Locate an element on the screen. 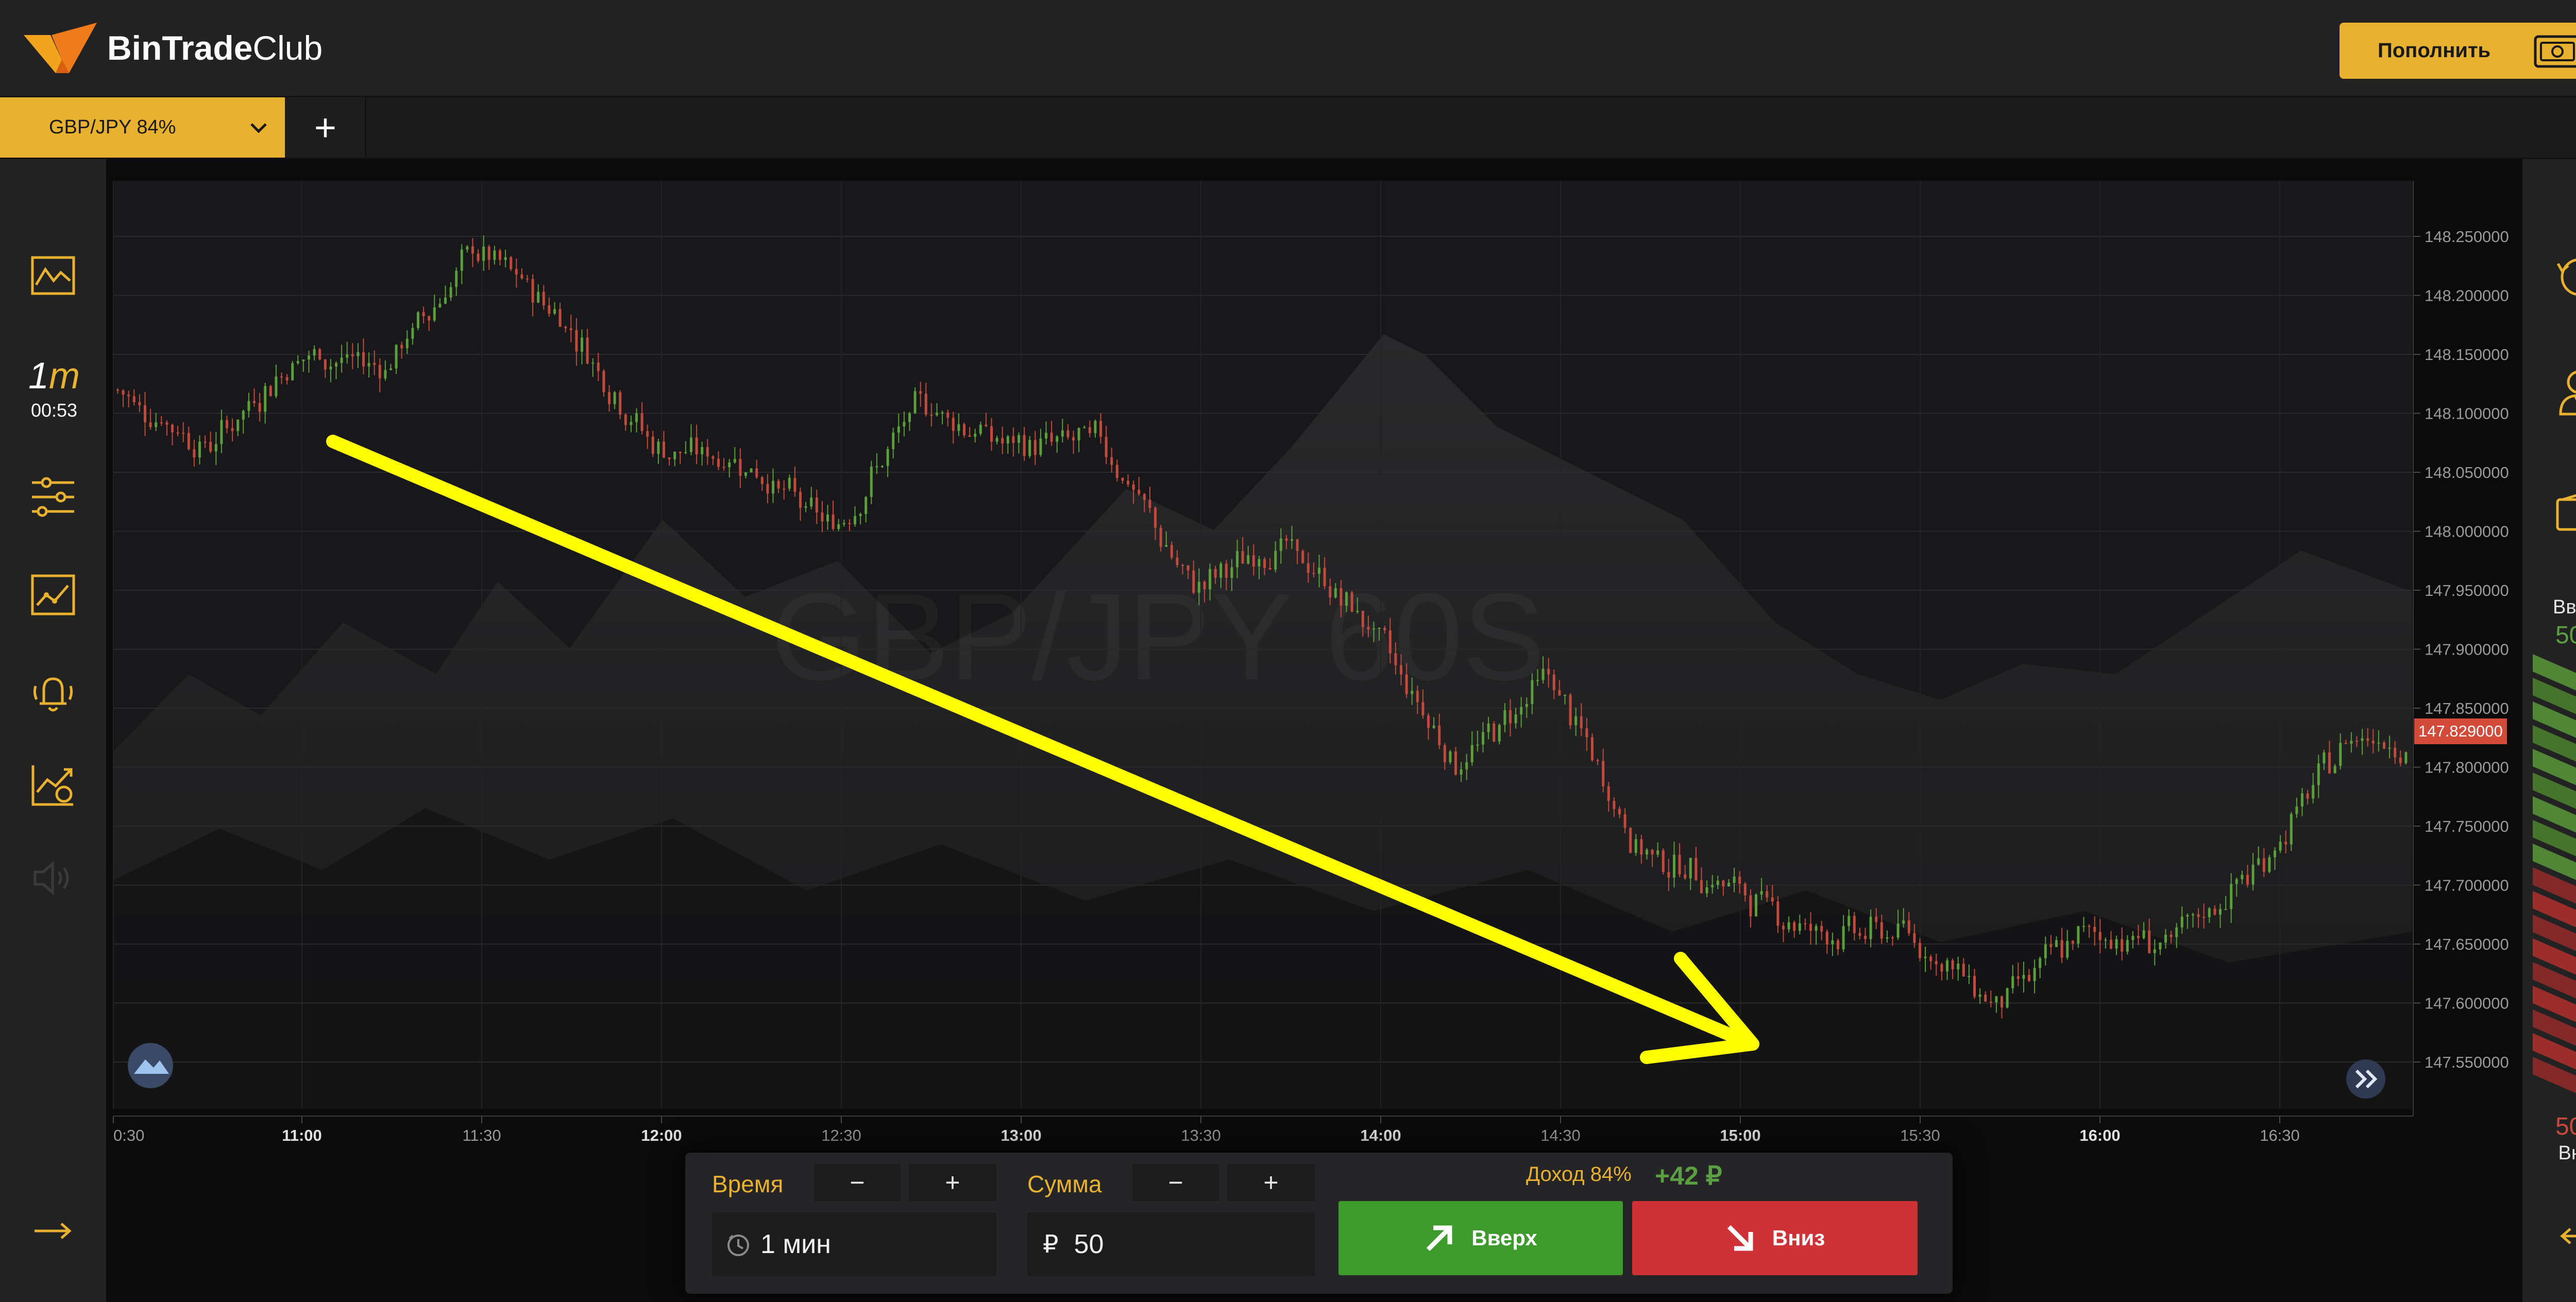  sell-down-button: Вниз is located at coordinates (1775, 1238).